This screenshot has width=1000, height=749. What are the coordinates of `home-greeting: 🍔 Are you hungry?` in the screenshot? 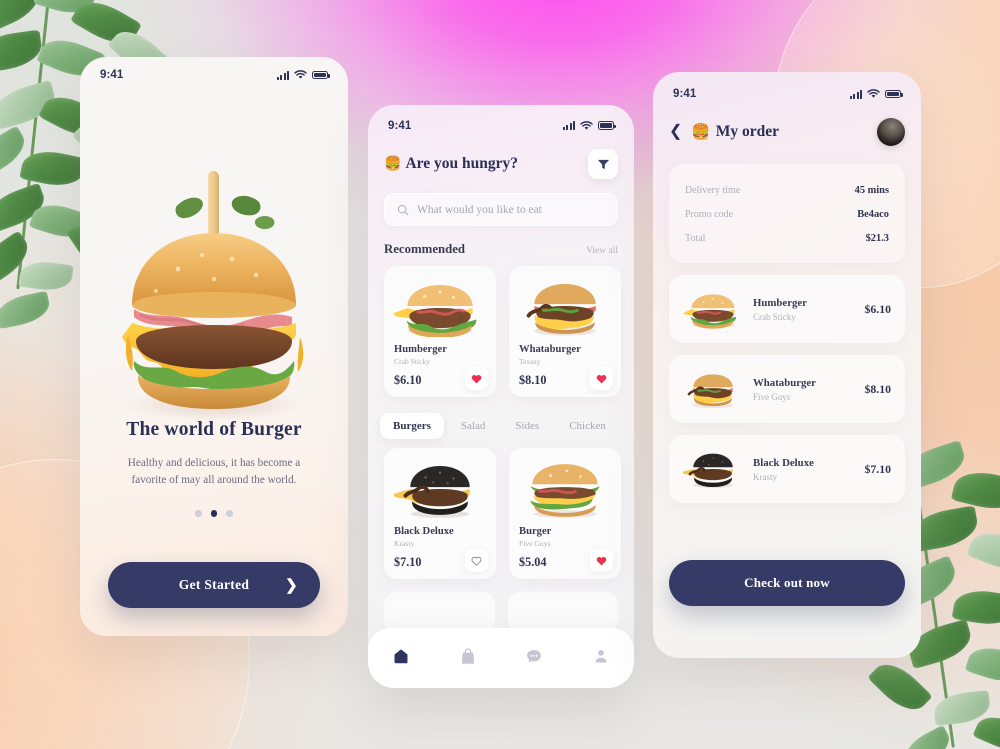 It's located at (451, 164).